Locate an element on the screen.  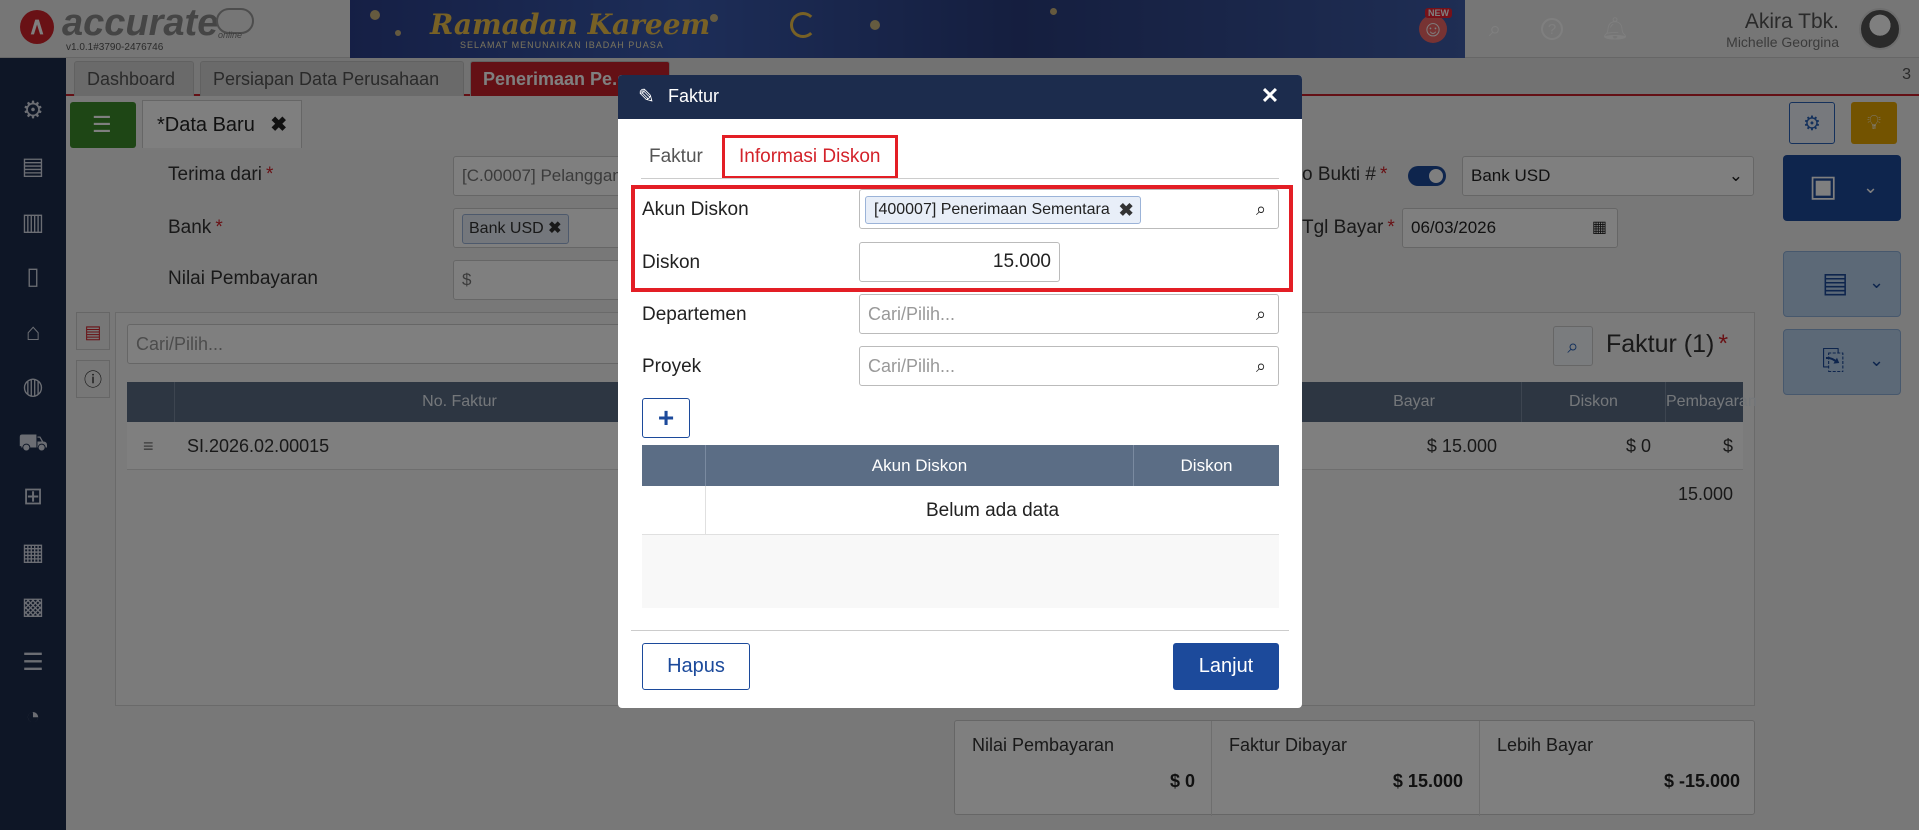
diskon-input: 15.000 is located at coordinates (959, 262).